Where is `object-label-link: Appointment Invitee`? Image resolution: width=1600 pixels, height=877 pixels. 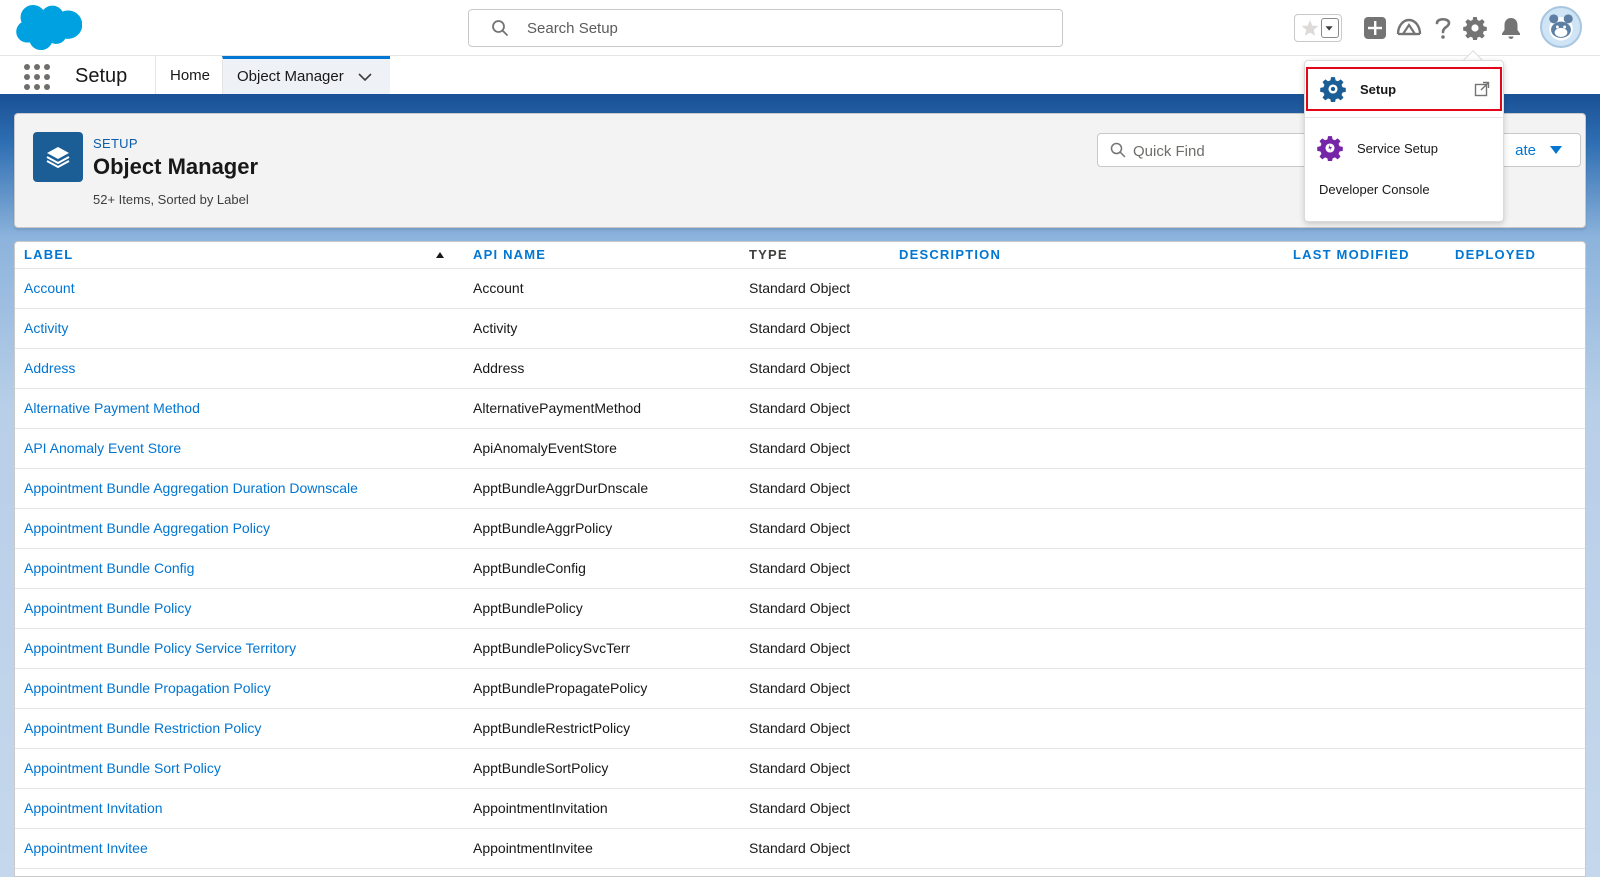
object-label-link: Appointment Invitee is located at coordinates (86, 848).